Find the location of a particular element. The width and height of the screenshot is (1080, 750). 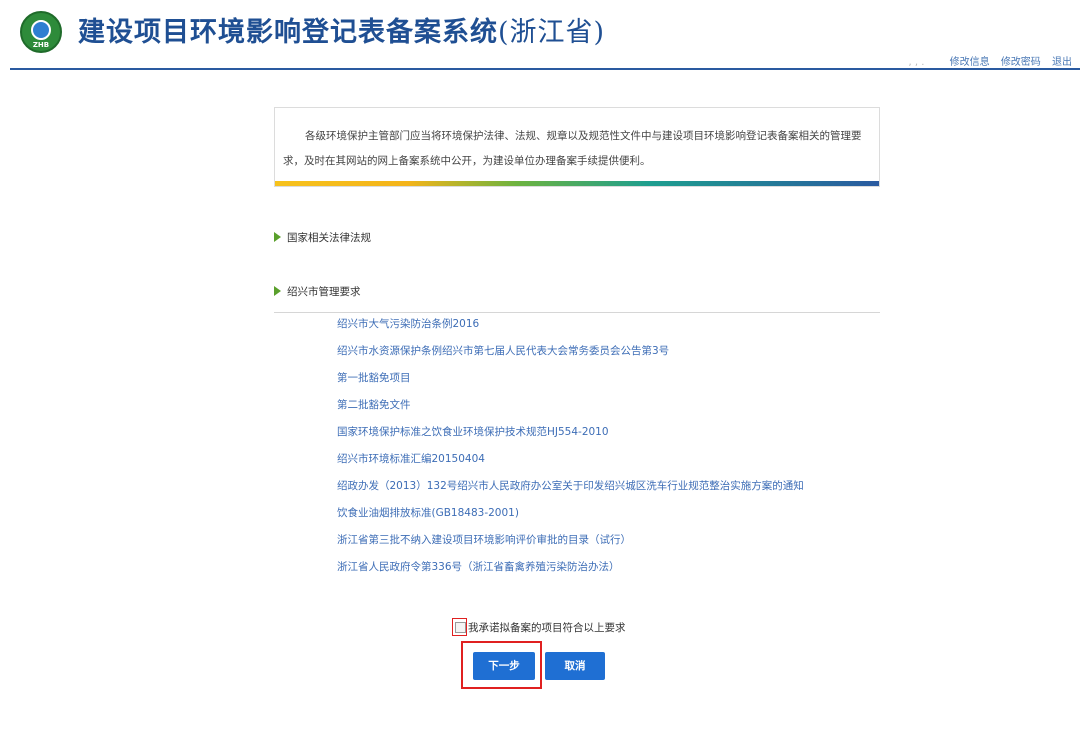

section-shaoxing-requirements: 绍兴市管理要求 is located at coordinates (317, 291).